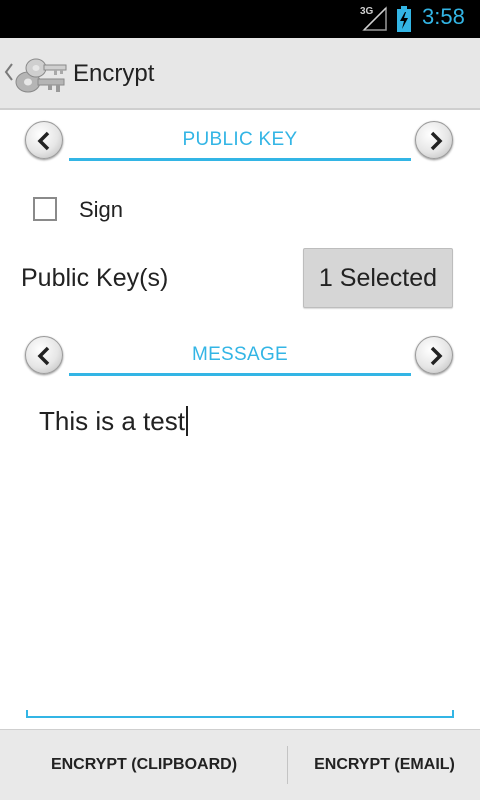 This screenshot has height=800, width=480. Describe the element at coordinates (9, 72) in the screenshot. I see `up-caret-icon` at that location.